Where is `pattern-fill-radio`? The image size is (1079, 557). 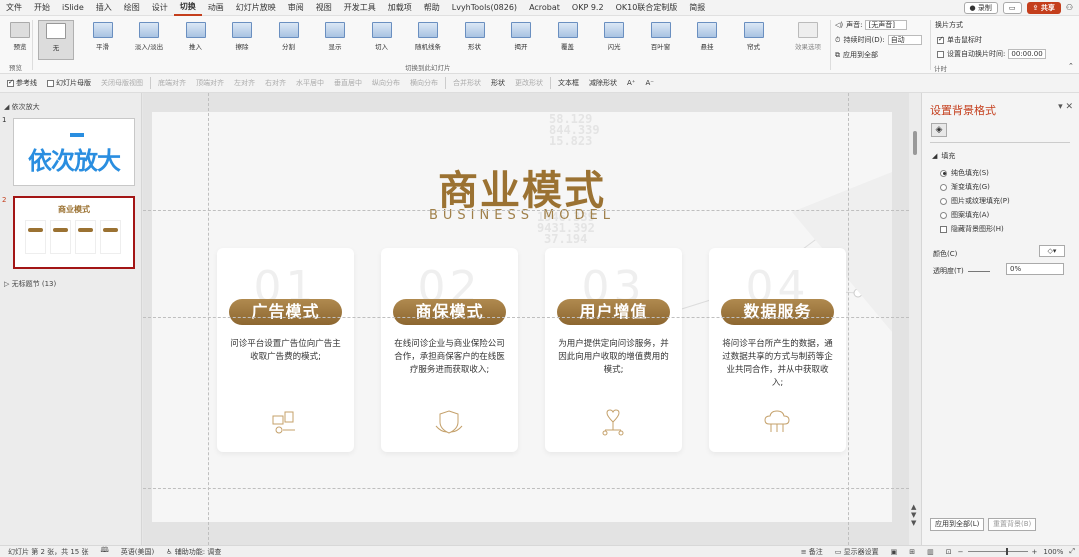 pattern-fill-radio is located at coordinates (943, 215).